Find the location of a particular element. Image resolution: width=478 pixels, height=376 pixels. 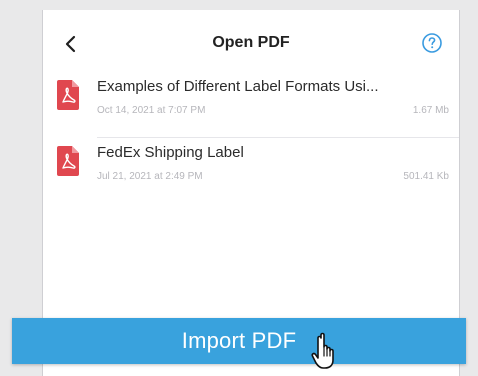

import-pdf-button: Import PDF is located at coordinates (239, 341).